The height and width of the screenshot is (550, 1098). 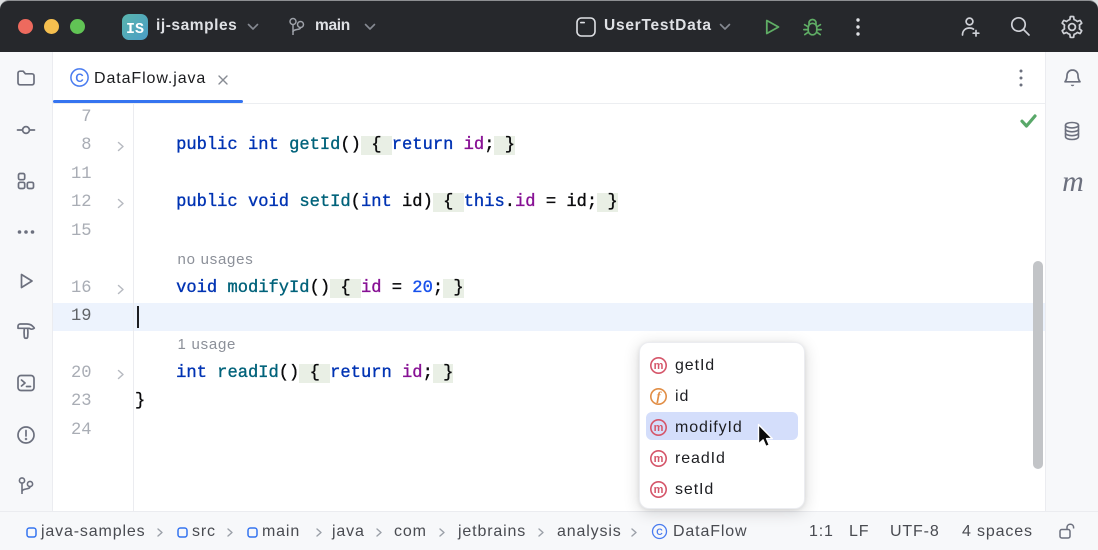 I want to click on svg-text: f, so click(x=659, y=396).